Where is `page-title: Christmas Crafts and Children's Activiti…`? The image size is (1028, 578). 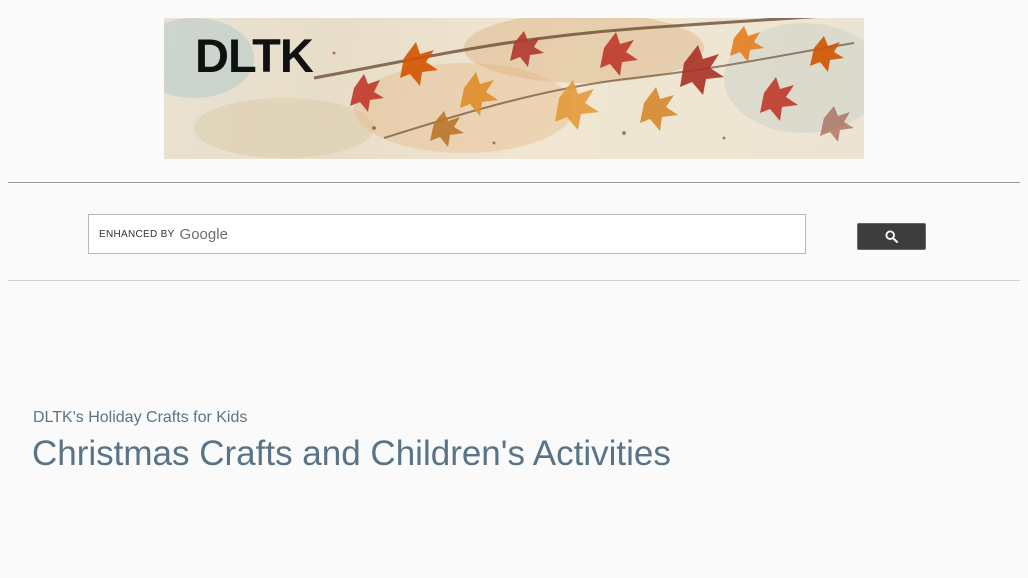 page-title: Christmas Crafts and Children's Activiti… is located at coordinates (351, 453).